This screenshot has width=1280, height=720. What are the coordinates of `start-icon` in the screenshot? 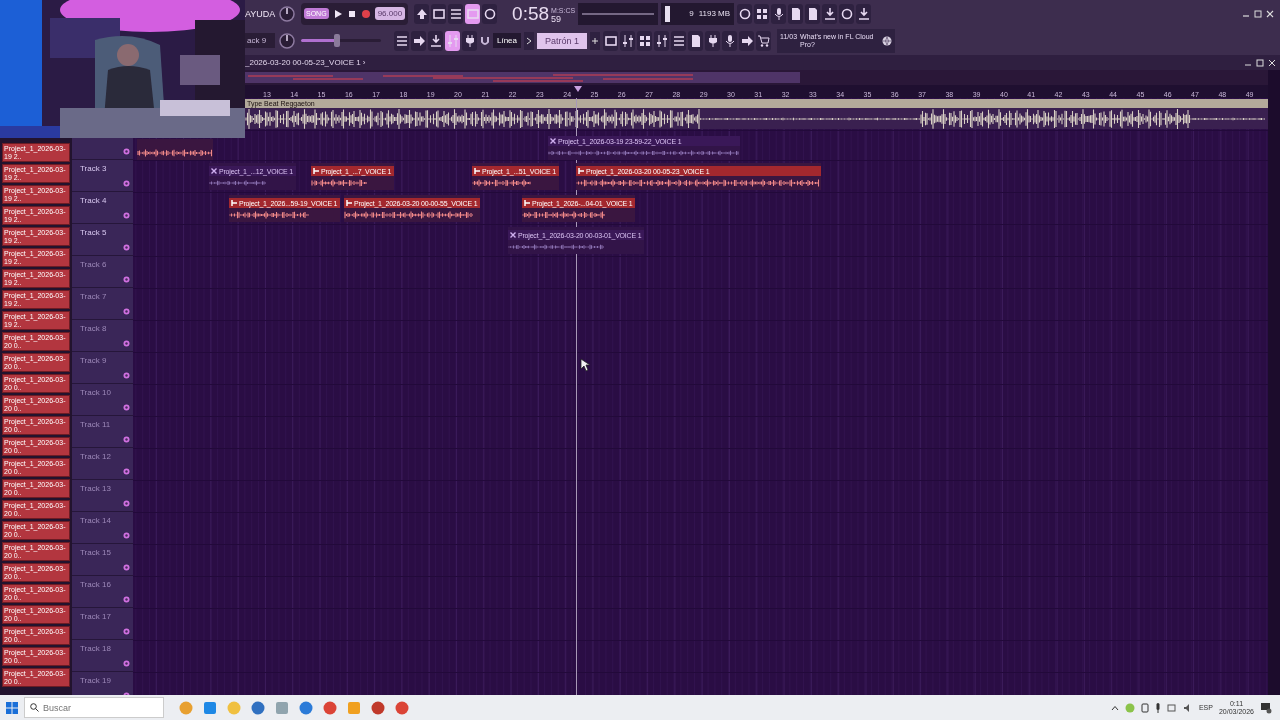 It's located at (12, 707).